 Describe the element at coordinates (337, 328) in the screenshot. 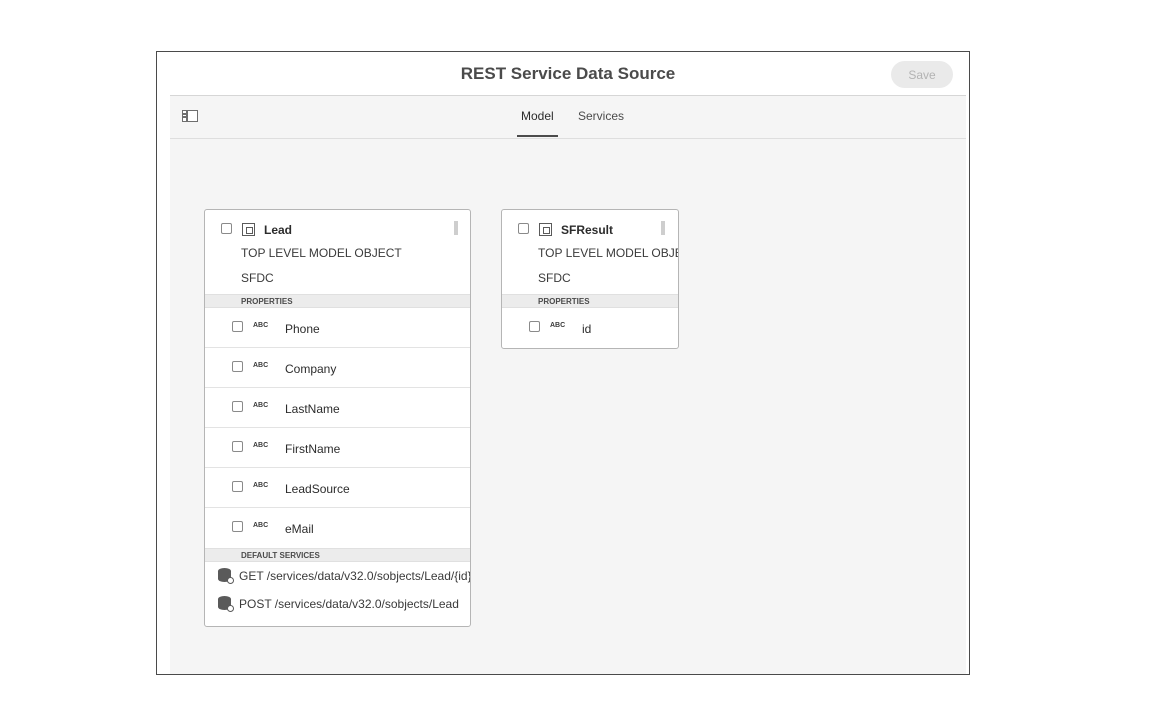

I see `property-row-phone: ABC Phone` at that location.